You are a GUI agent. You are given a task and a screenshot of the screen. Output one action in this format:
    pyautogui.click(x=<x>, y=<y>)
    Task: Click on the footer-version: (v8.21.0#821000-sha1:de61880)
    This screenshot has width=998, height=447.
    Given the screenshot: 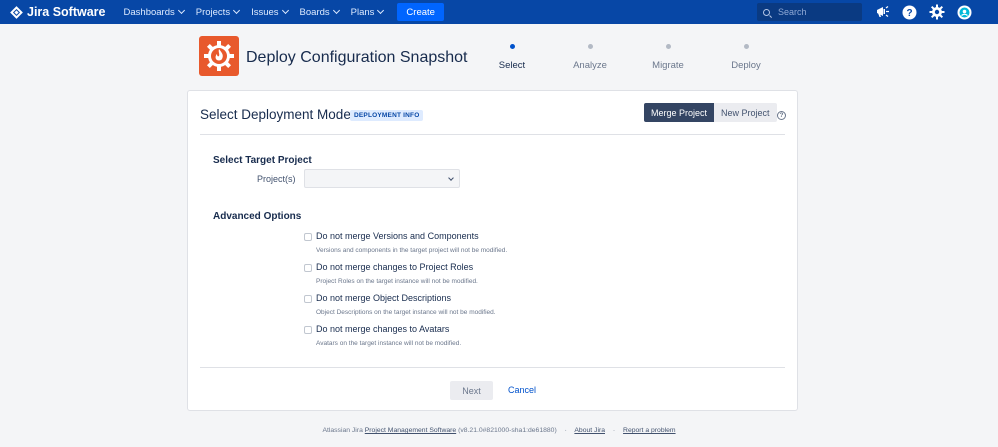 What is the action you would take?
    pyautogui.click(x=507, y=430)
    